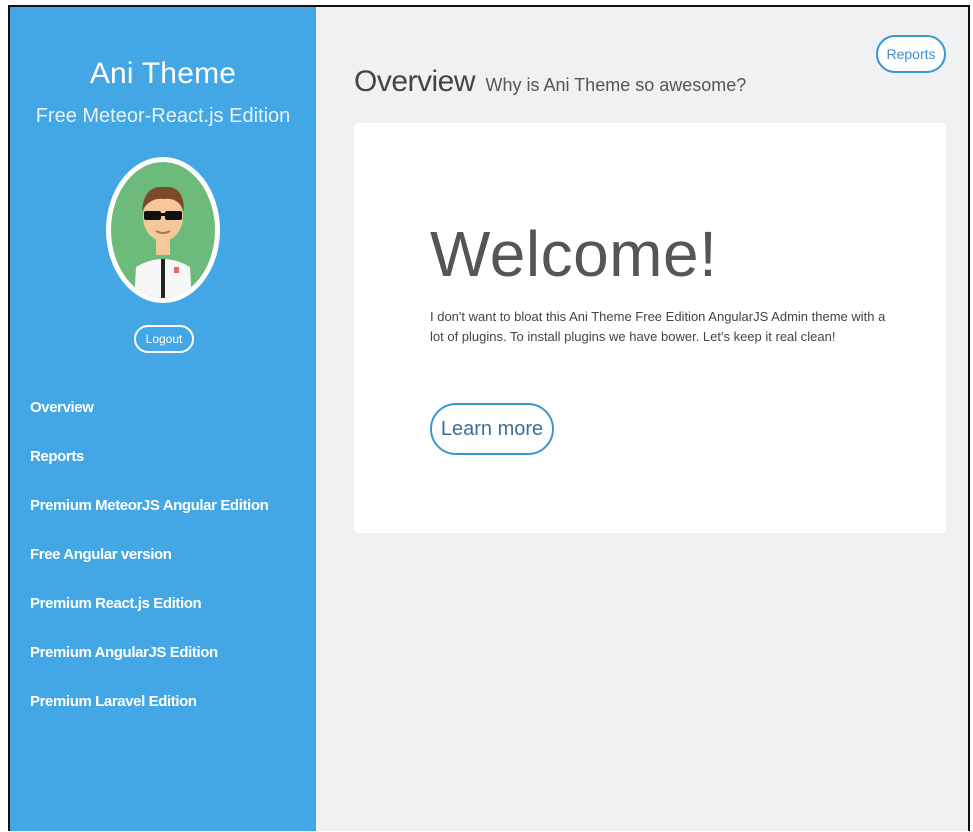  I want to click on sidebar-item-premium-meteorjs-angular: Premium MeteorJS Angular Edition, so click(149, 521).